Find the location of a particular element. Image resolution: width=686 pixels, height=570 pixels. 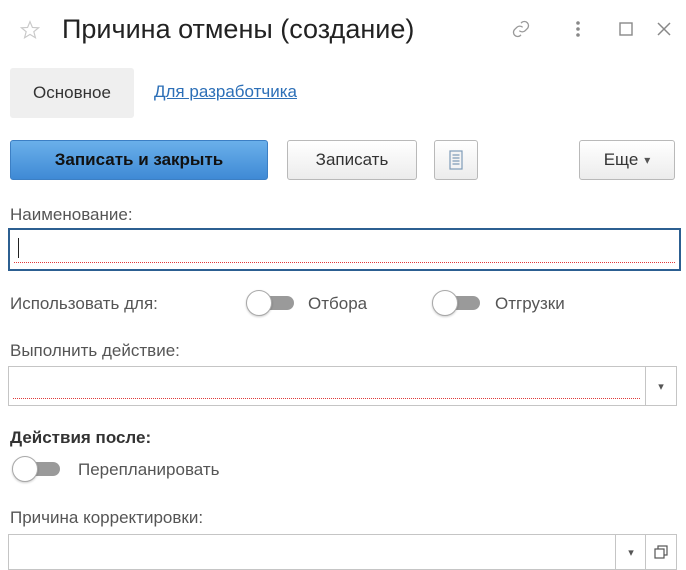

name-input is located at coordinates (344, 249).